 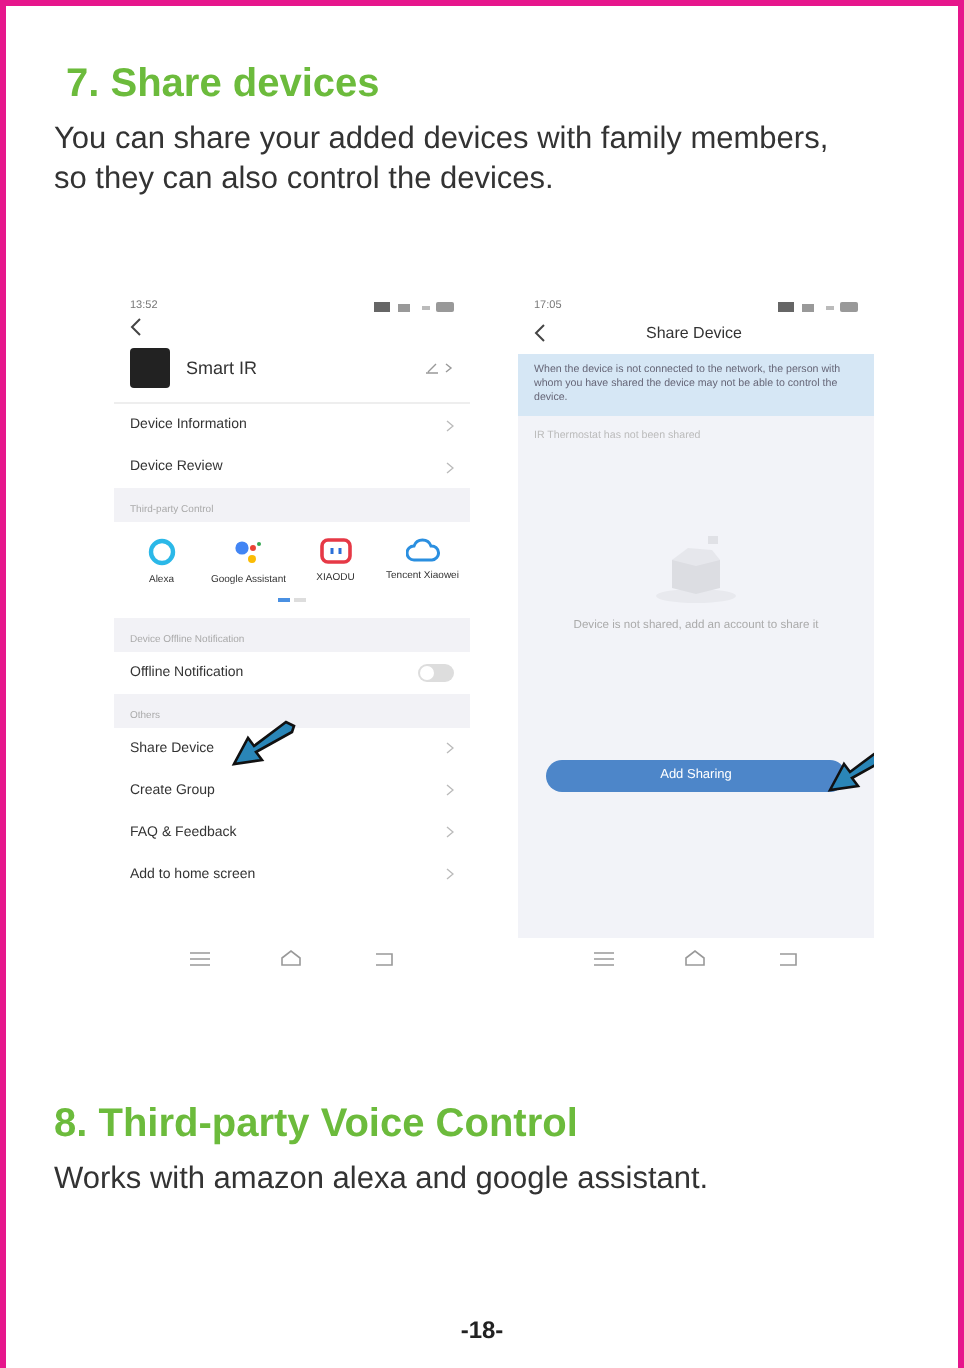 I want to click on device-thumbnail, so click(x=150, y=368).